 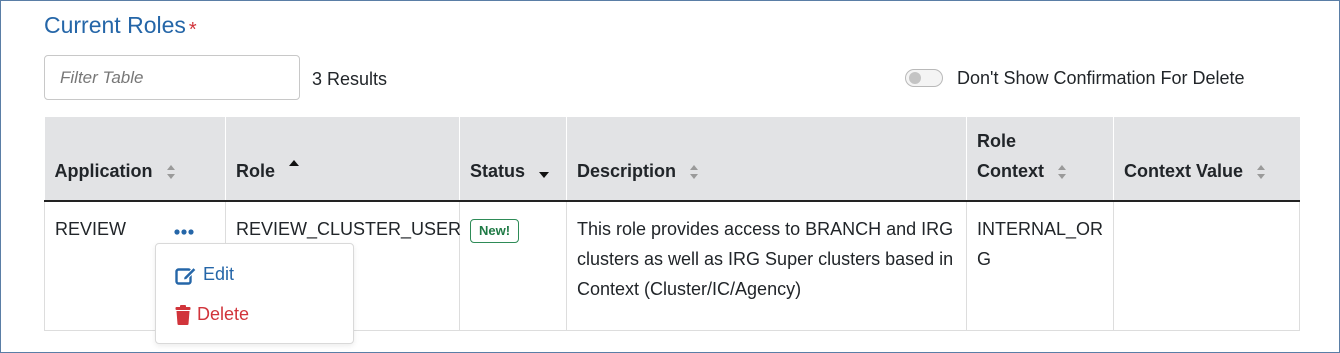 I want to click on row-actions-menu-icon, so click(x=184, y=229).